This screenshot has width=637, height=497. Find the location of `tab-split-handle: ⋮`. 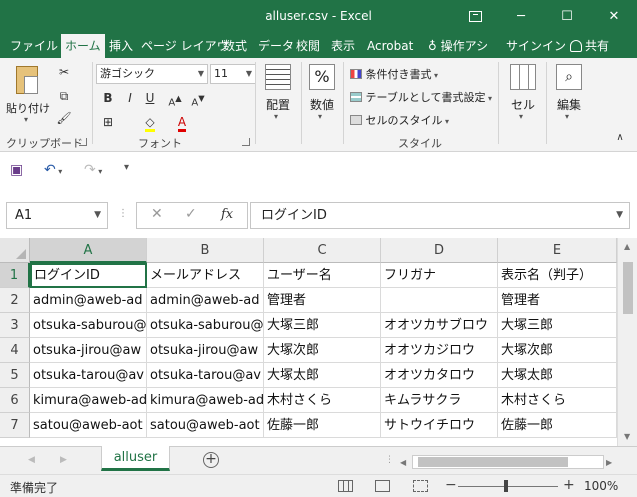

tab-split-handle: ⋮ is located at coordinates (389, 460).